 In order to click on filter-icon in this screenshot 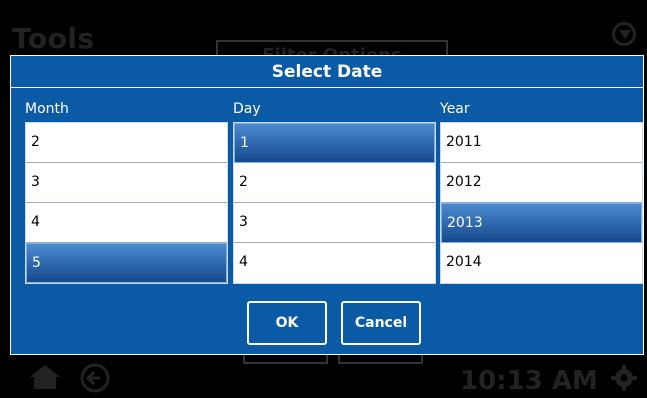, I will do `click(624, 34)`.